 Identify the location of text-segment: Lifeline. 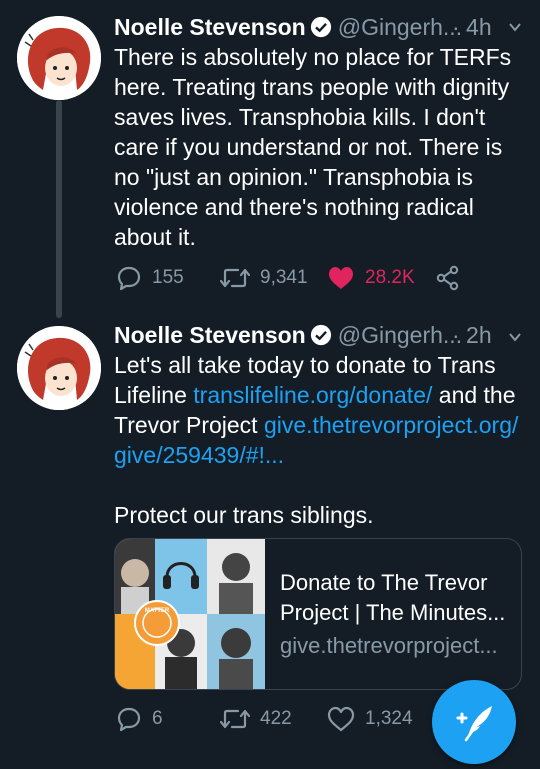
(154, 395).